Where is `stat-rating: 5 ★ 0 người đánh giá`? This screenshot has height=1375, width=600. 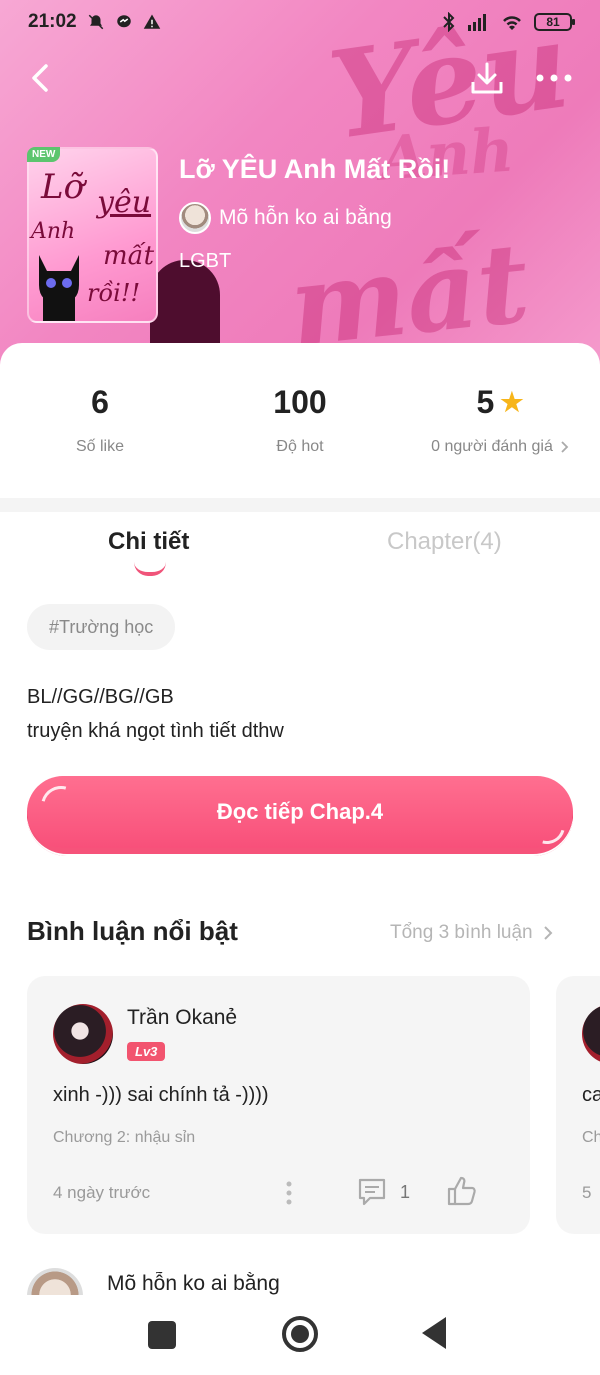 stat-rating: 5 ★ 0 người đánh giá is located at coordinates (500, 430).